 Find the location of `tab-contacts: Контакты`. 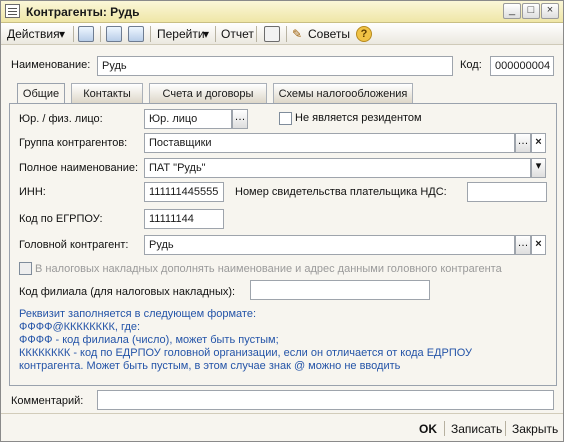

tab-contacts: Контакты is located at coordinates (107, 93).